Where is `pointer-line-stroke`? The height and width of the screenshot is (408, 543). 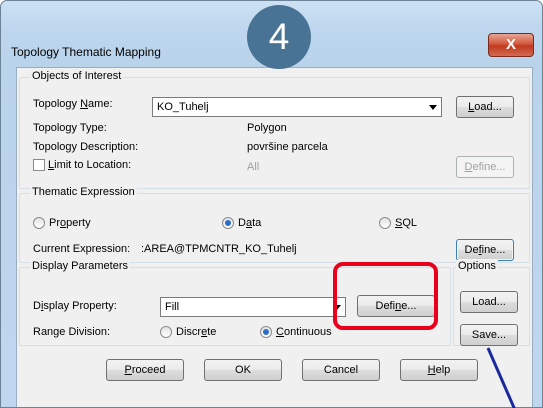 pointer-line-stroke is located at coordinates (501, 377).